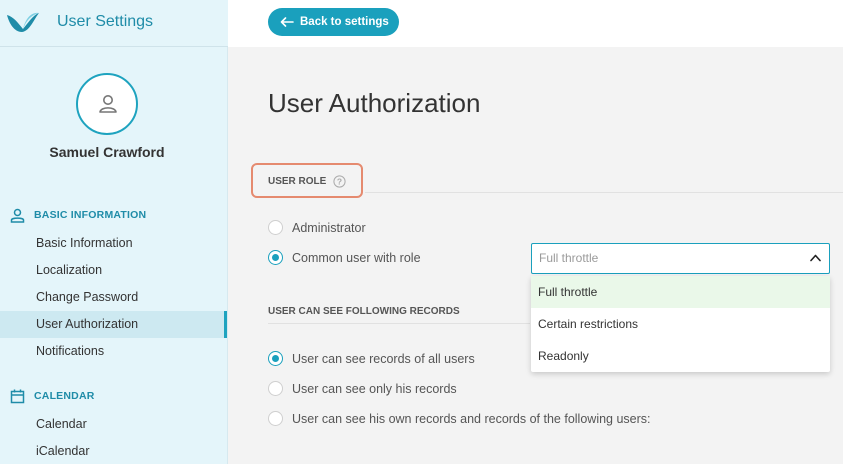 The height and width of the screenshot is (464, 843). Describe the element at coordinates (105, 21) in the screenshot. I see `app-title: User Settings` at that location.